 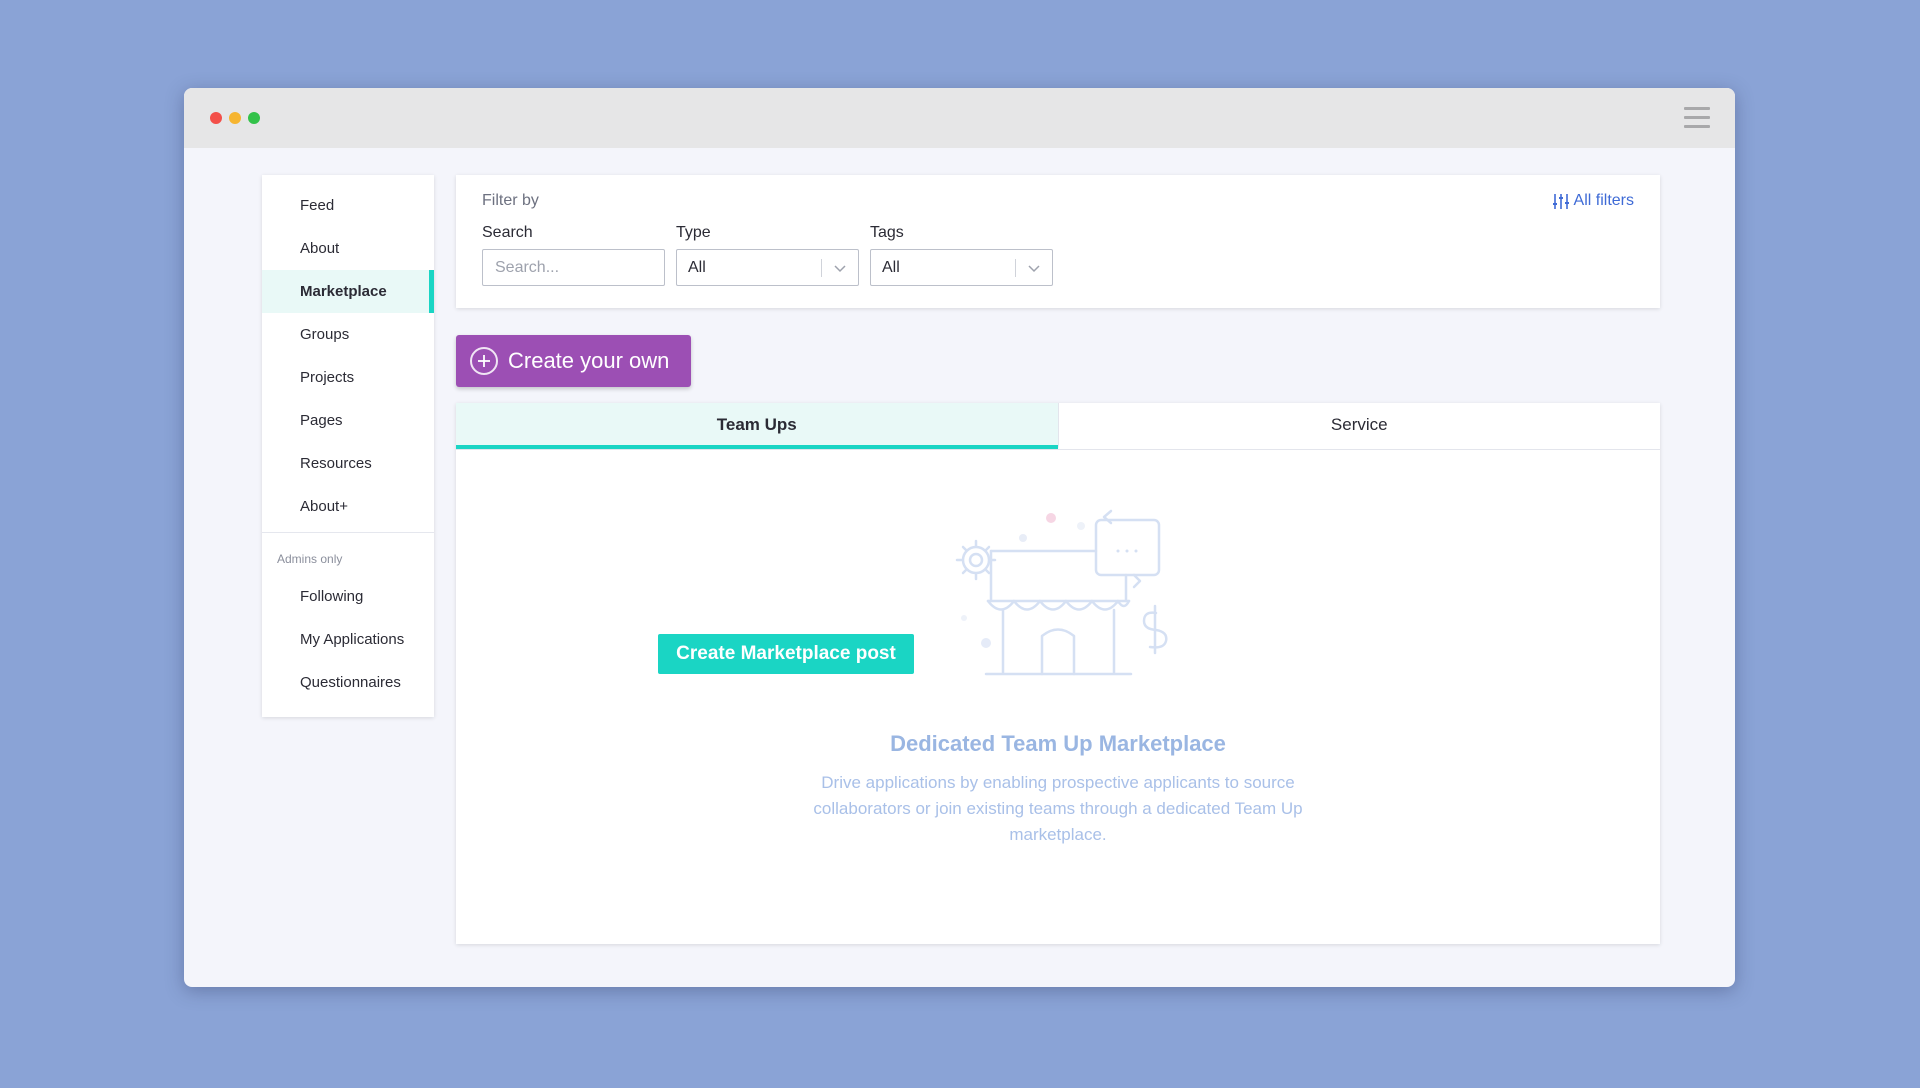 I want to click on window-titlebar, so click(x=959, y=118).